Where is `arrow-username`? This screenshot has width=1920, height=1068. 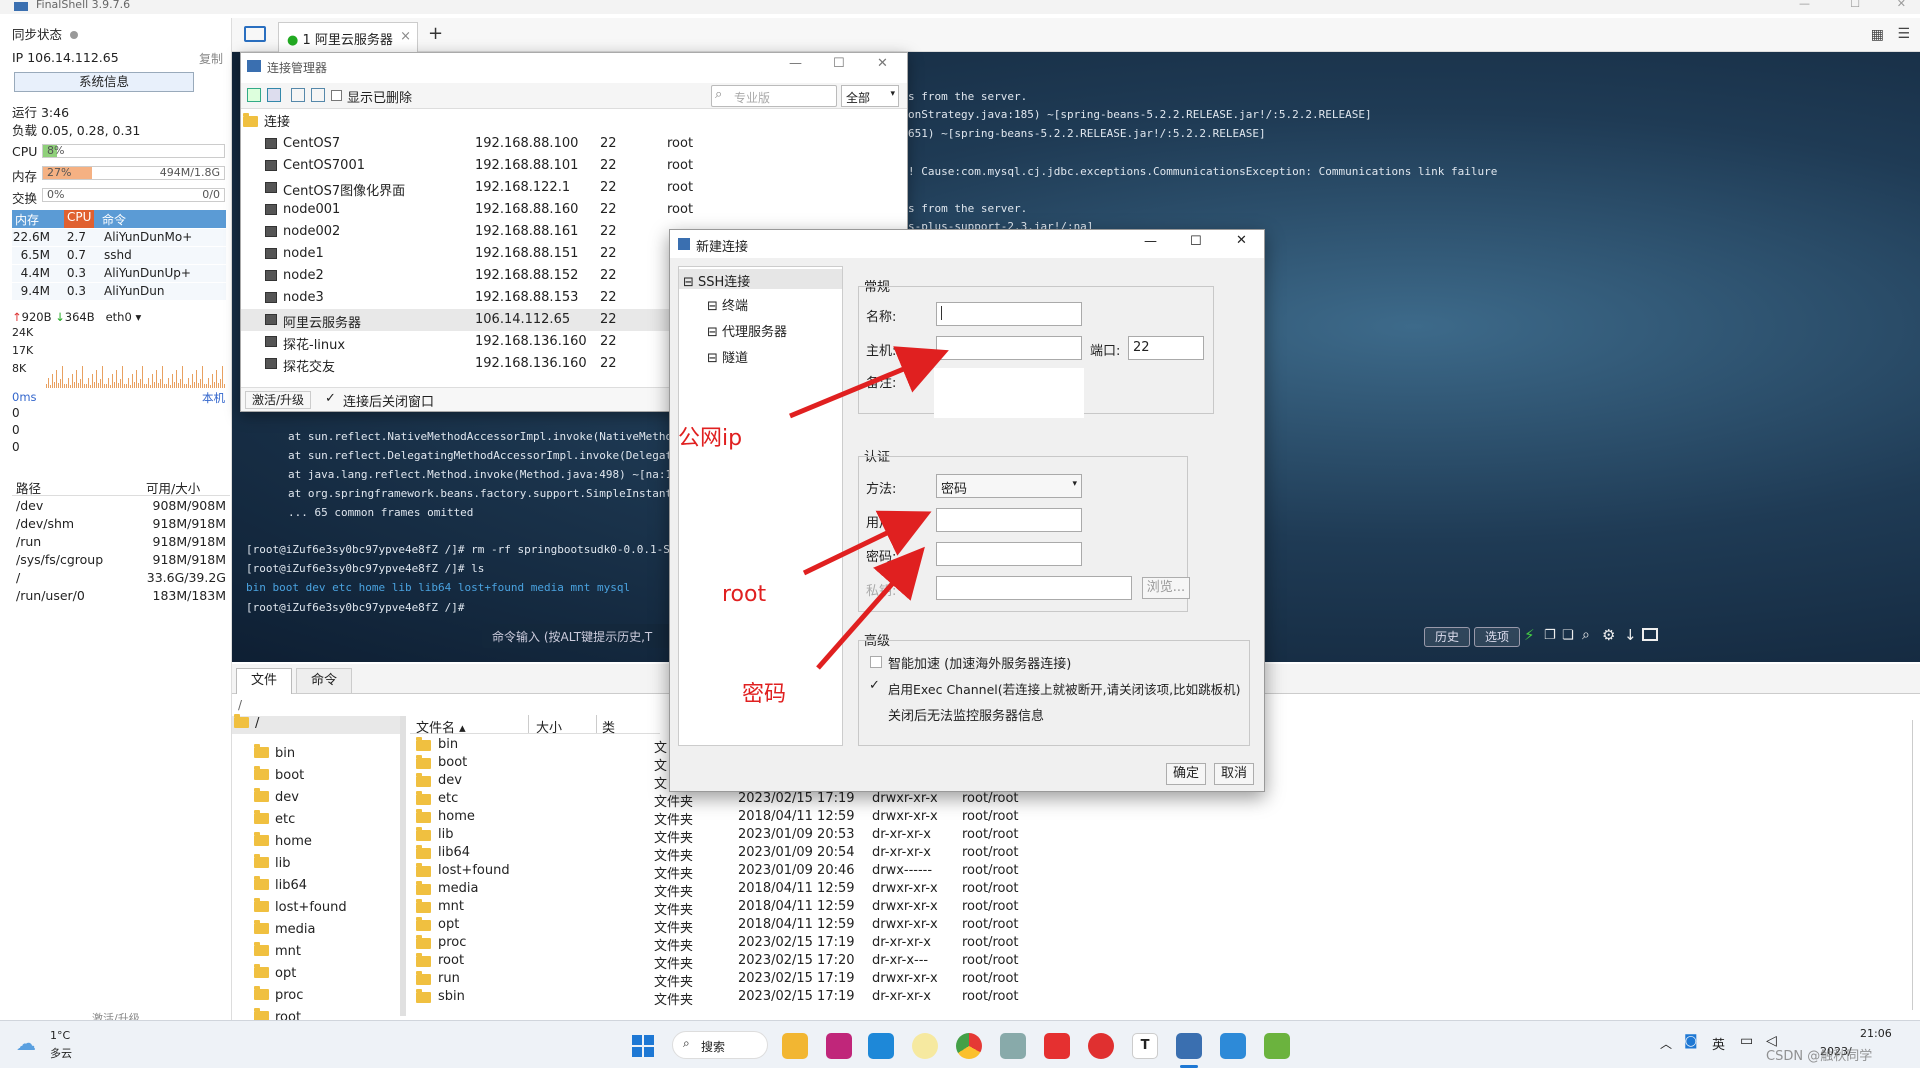
arrow-username is located at coordinates (867, 543).